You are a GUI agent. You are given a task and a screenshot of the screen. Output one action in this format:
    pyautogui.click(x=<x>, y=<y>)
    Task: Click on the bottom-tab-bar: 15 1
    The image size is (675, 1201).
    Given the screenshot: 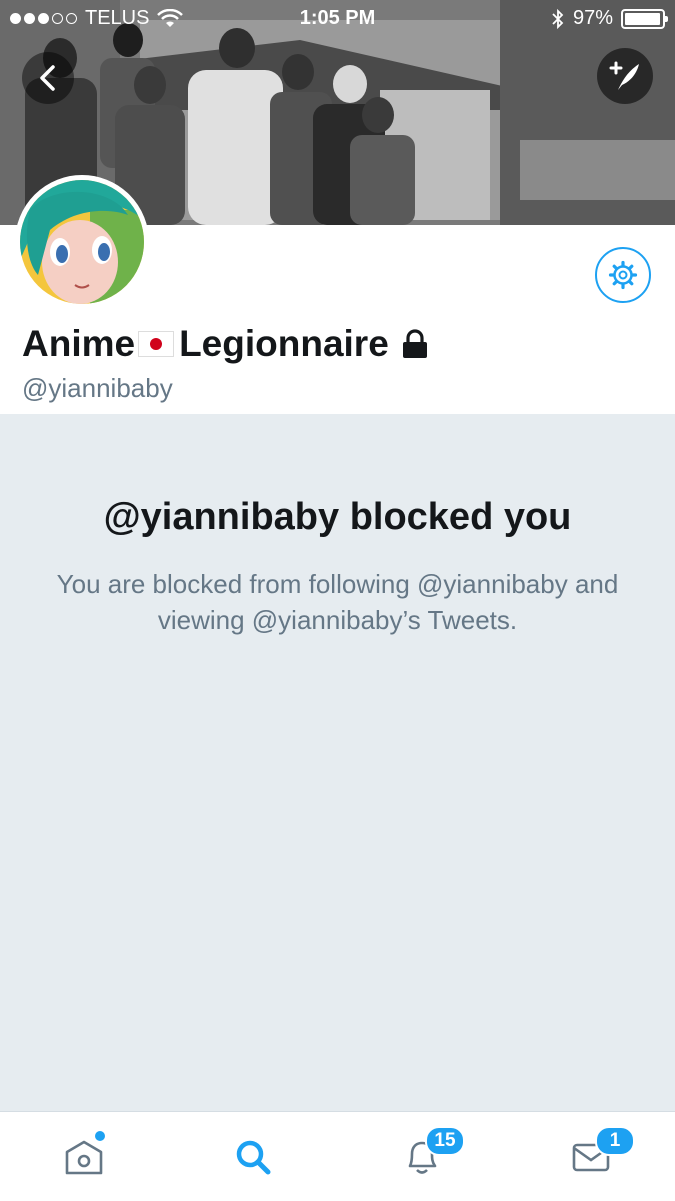 What is the action you would take?
    pyautogui.click(x=337, y=1156)
    